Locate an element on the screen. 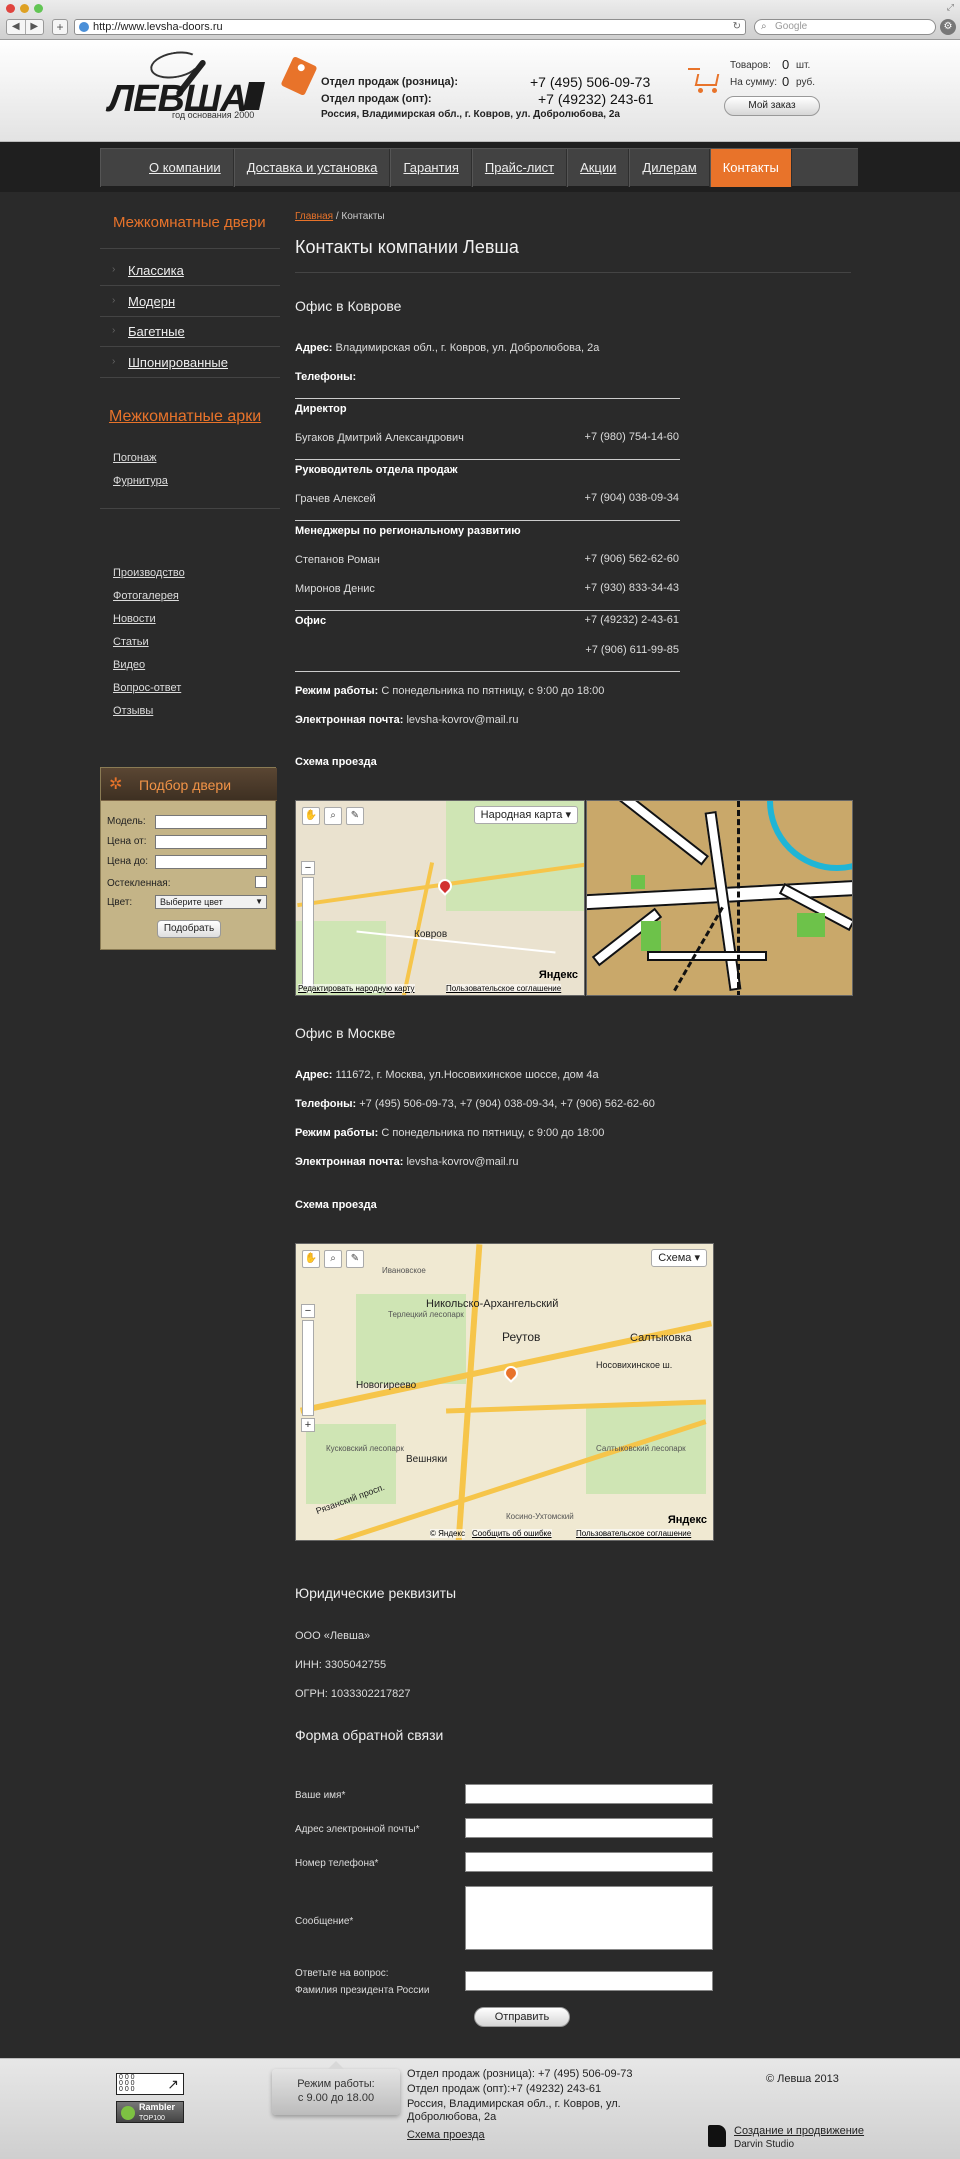  price-from-label: Цена от: is located at coordinates (127, 841).